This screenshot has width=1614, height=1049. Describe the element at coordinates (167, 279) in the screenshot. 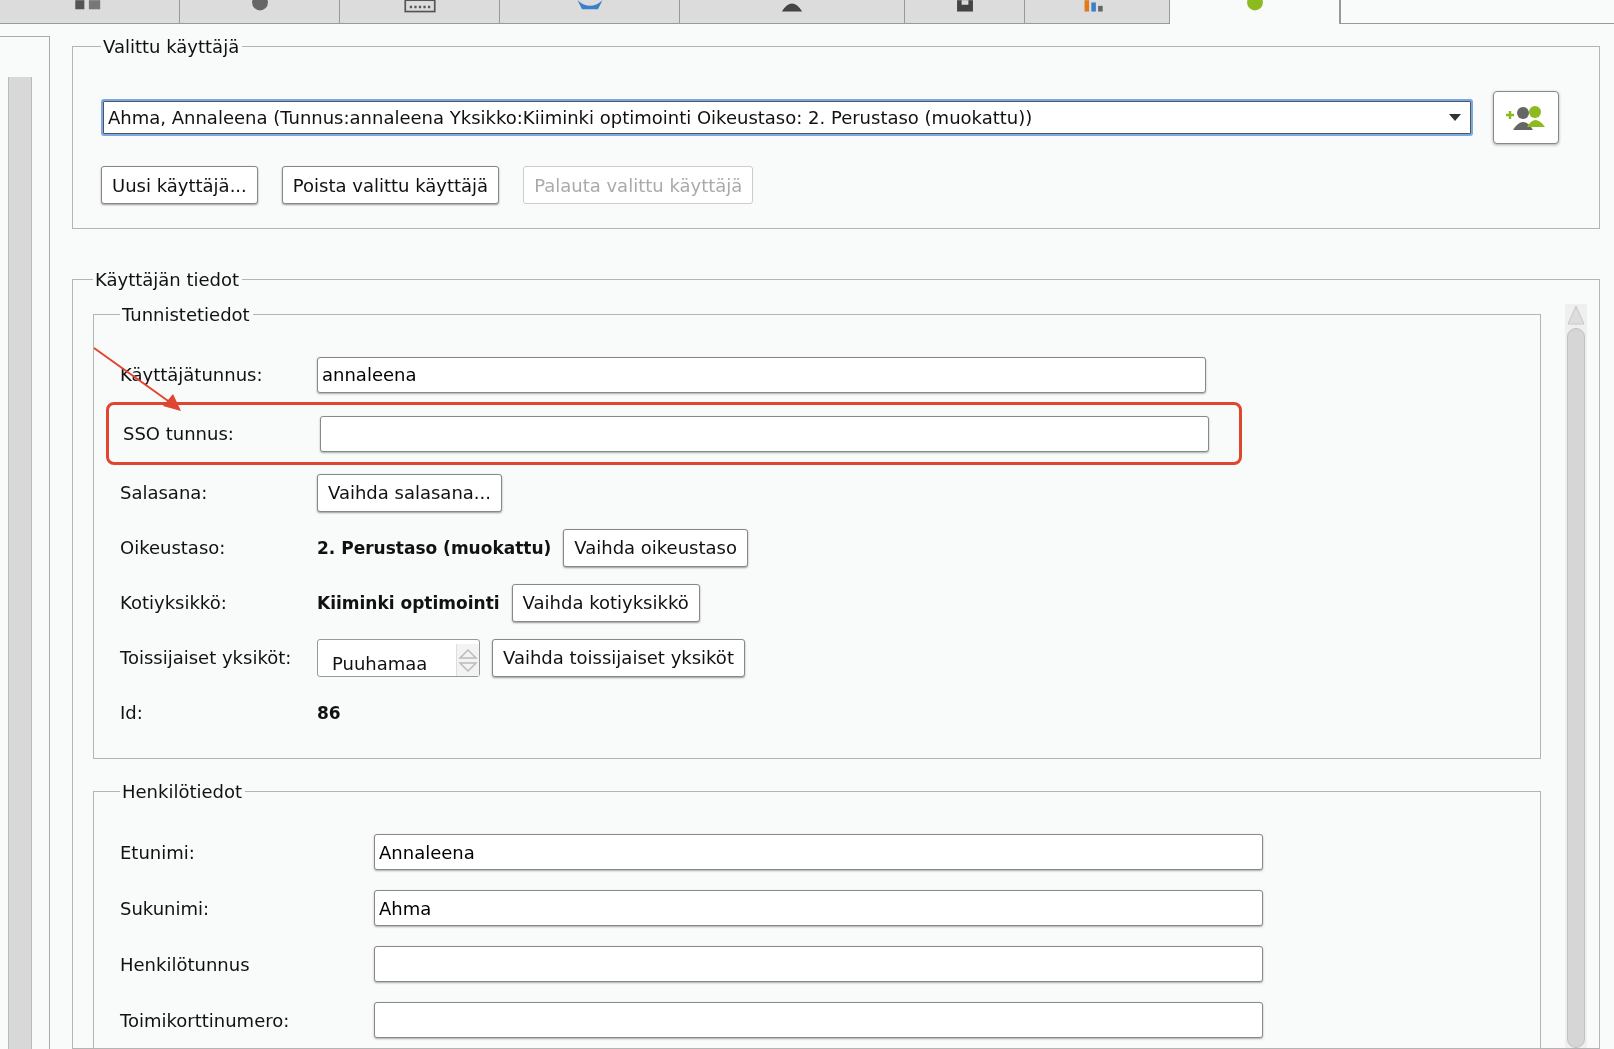

I see `group-title: Käyttäjän tiedot` at that location.